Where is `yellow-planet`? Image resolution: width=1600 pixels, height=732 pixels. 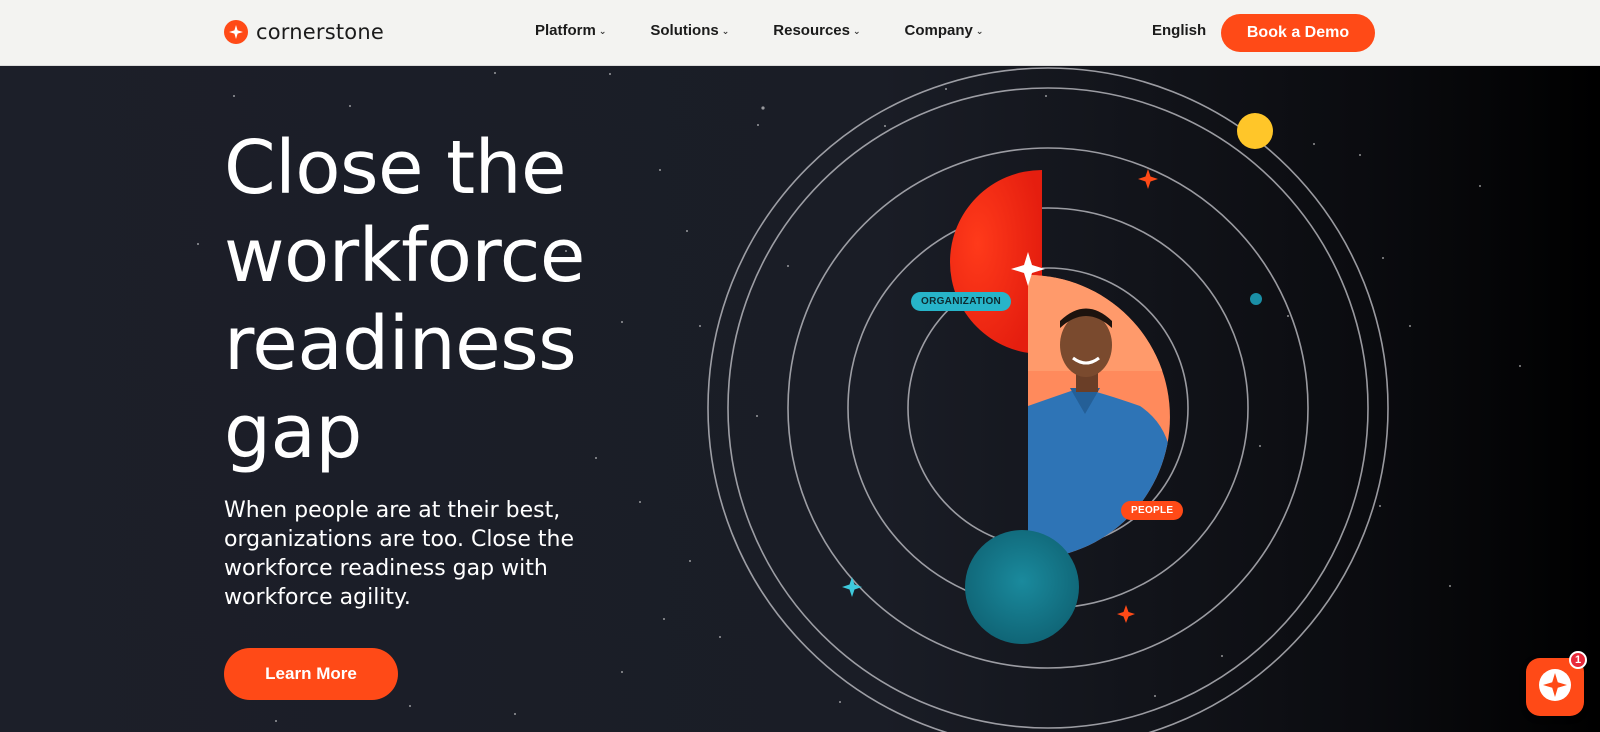 yellow-planet is located at coordinates (1255, 131).